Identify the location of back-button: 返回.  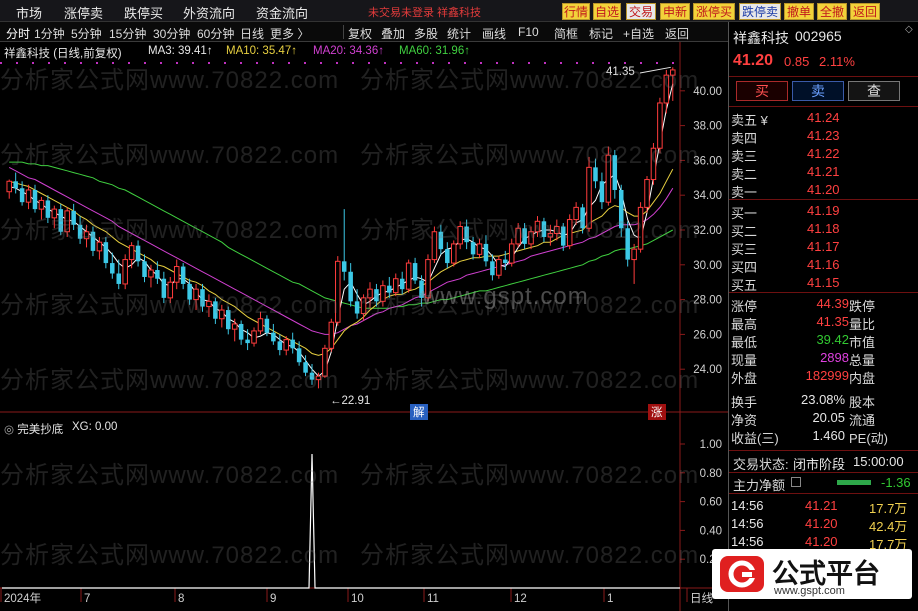
(865, 11).